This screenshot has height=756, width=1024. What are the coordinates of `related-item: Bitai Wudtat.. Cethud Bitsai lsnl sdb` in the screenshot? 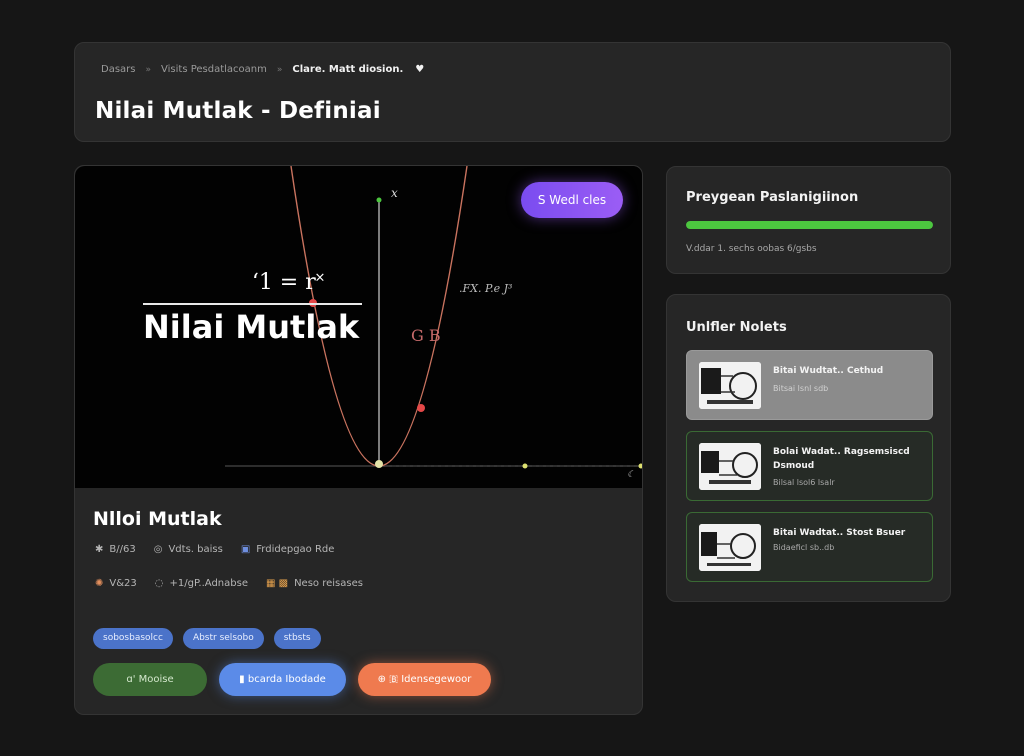 It's located at (809, 385).